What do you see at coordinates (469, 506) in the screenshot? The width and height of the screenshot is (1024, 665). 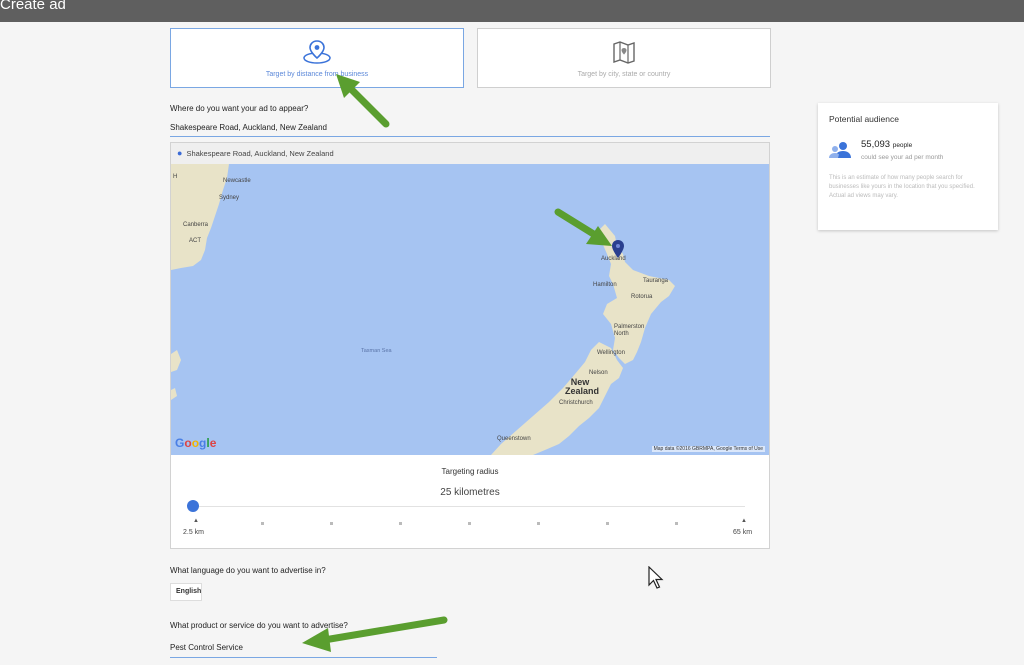 I see `radius-slider-track` at bounding box center [469, 506].